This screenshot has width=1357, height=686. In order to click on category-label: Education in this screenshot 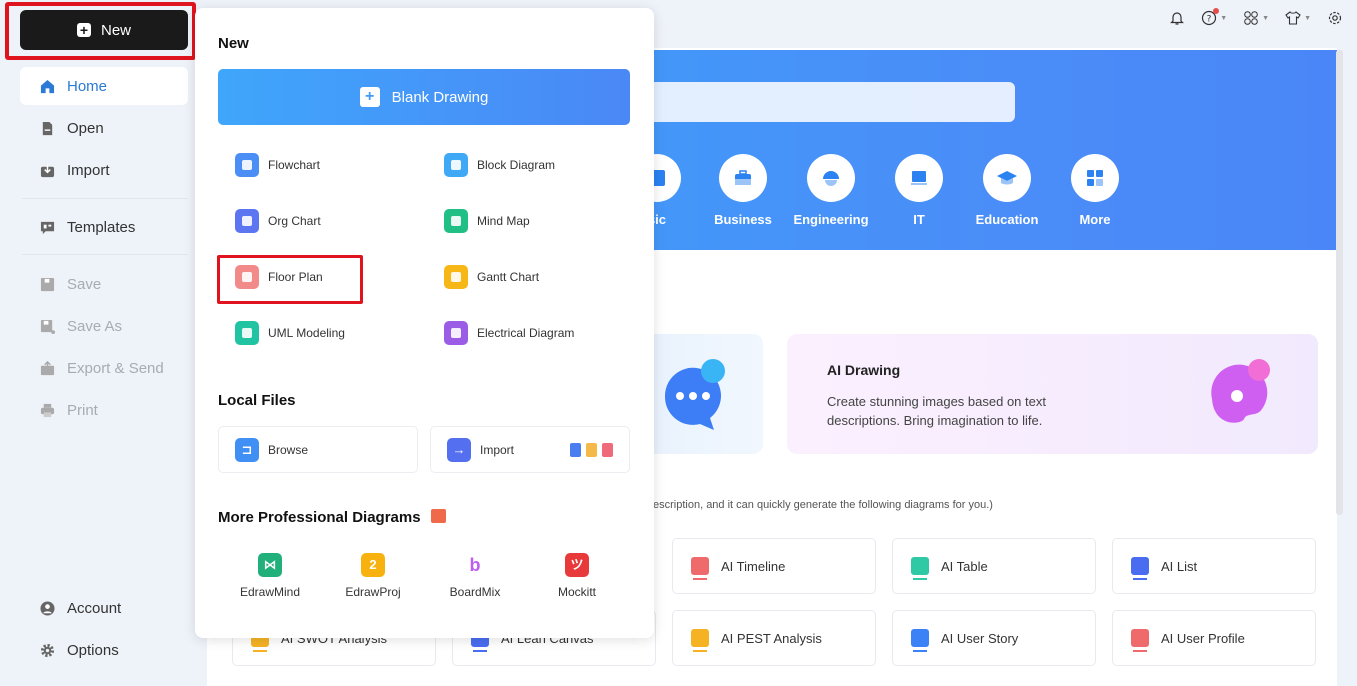, I will do `click(1007, 219)`.